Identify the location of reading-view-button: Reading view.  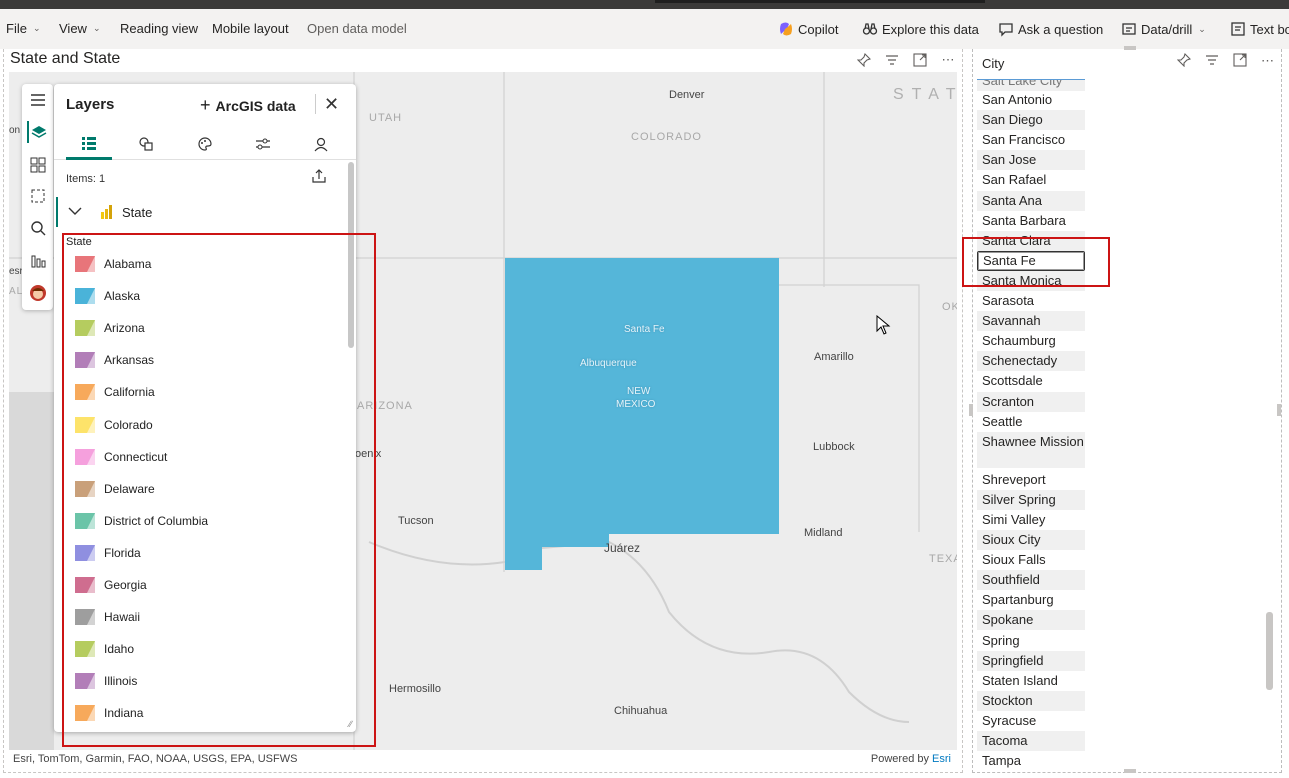
(159, 28).